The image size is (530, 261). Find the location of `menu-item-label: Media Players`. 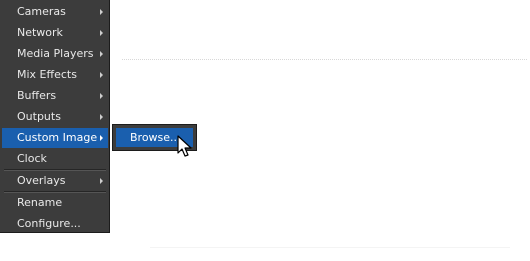

menu-item-label: Media Players is located at coordinates (55, 53).